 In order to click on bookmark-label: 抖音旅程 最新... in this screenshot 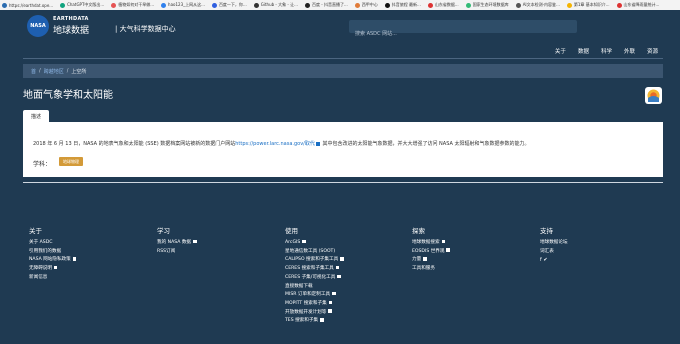, I will do `click(406, 4)`.